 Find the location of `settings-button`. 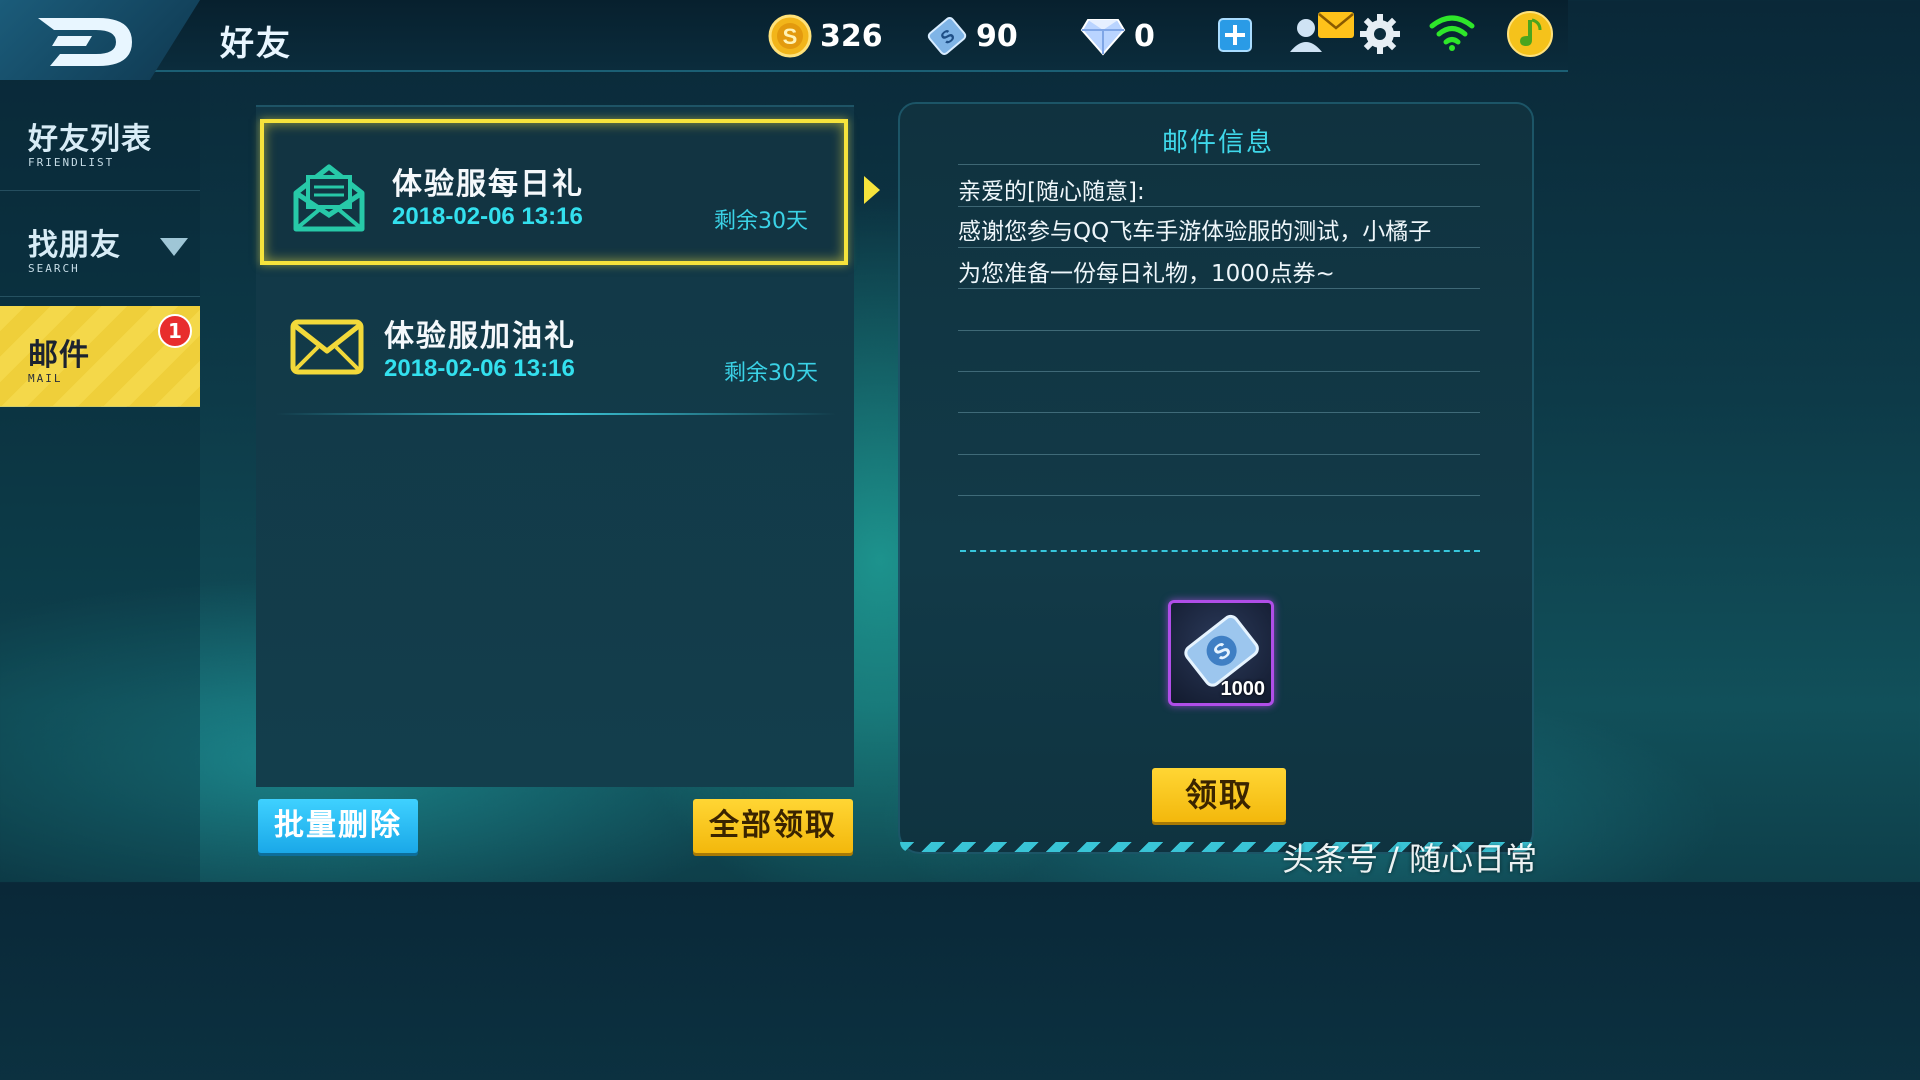

settings-button is located at coordinates (1380, 36).